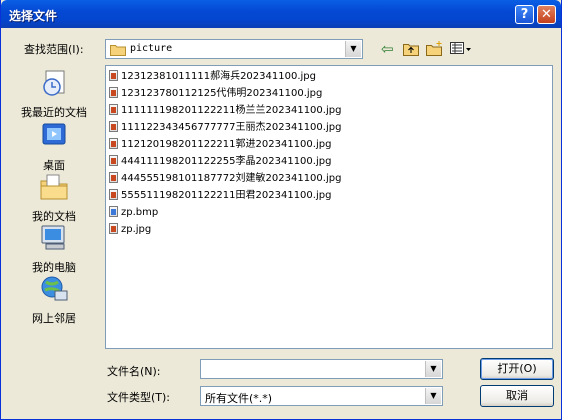 Image resolution: width=562 pixels, height=420 pixels. I want to click on back-icon: ⇦, so click(387, 49).